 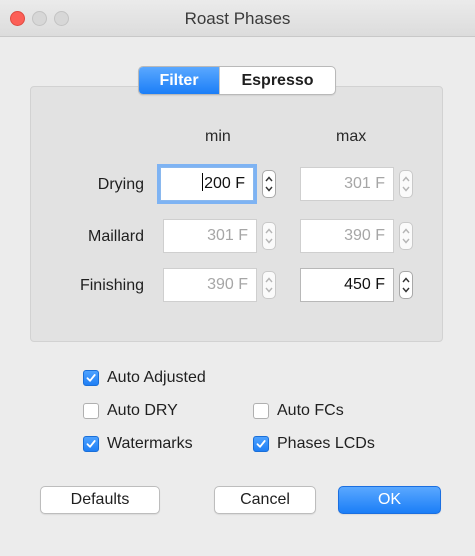 What do you see at coordinates (265, 500) in the screenshot?
I see `cancel-button: Cancel` at bounding box center [265, 500].